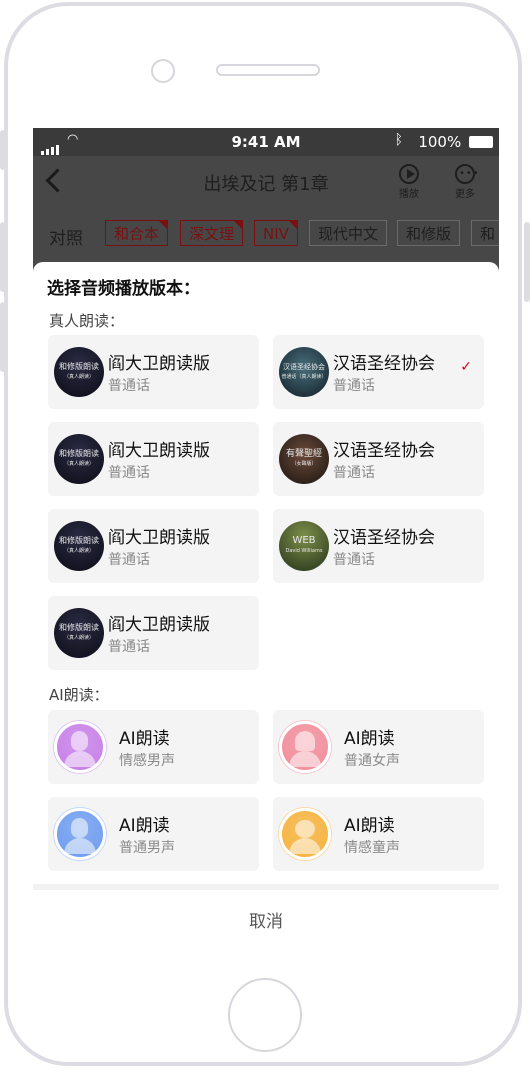 Image resolution: width=530 pixels, height=1072 pixels. I want to click on option-subtitle: 情感童声, so click(372, 848).